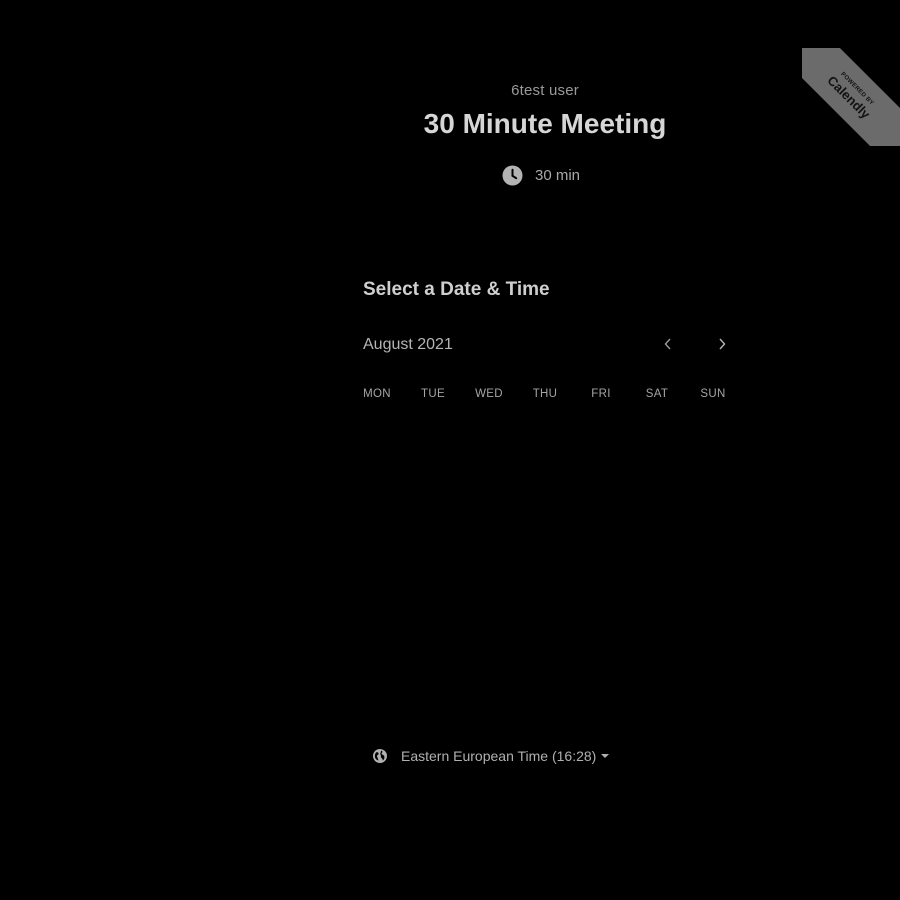 The width and height of the screenshot is (900, 900). Describe the element at coordinates (433, 394) in the screenshot. I see `weekday-tue: TUE` at that location.